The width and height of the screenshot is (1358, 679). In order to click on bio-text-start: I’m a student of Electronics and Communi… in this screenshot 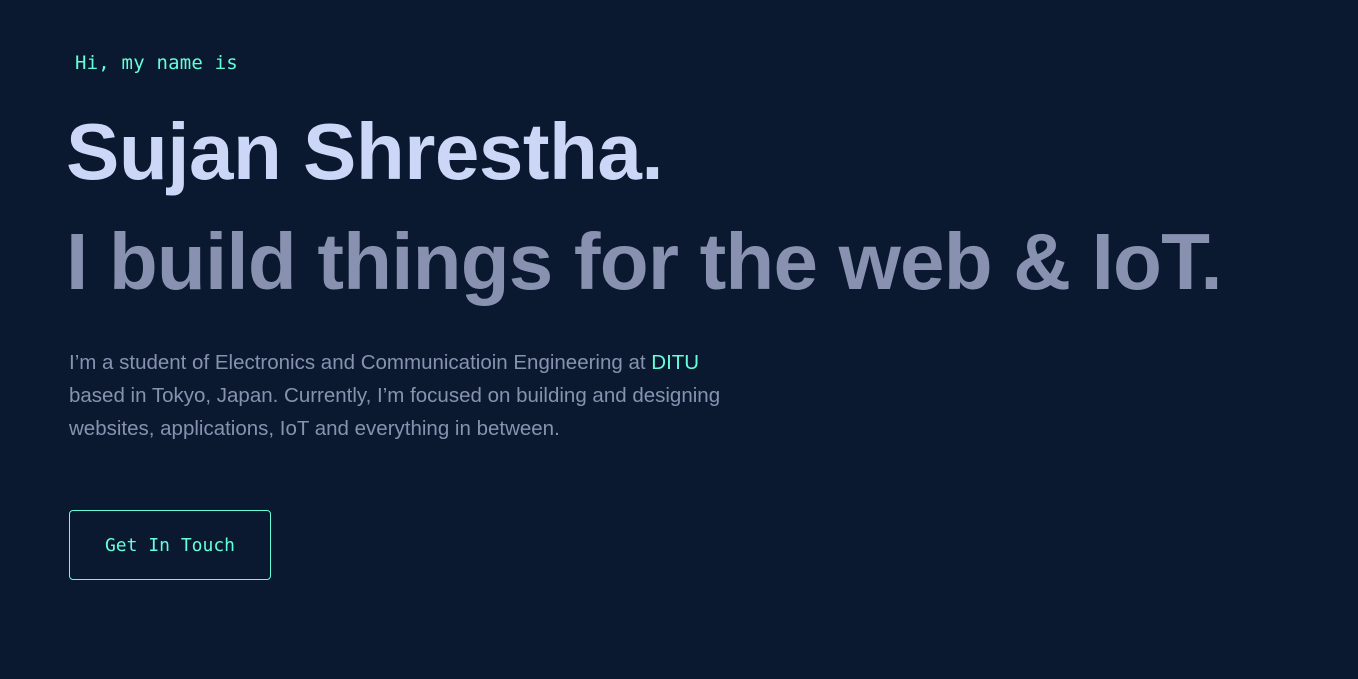, I will do `click(360, 362)`.